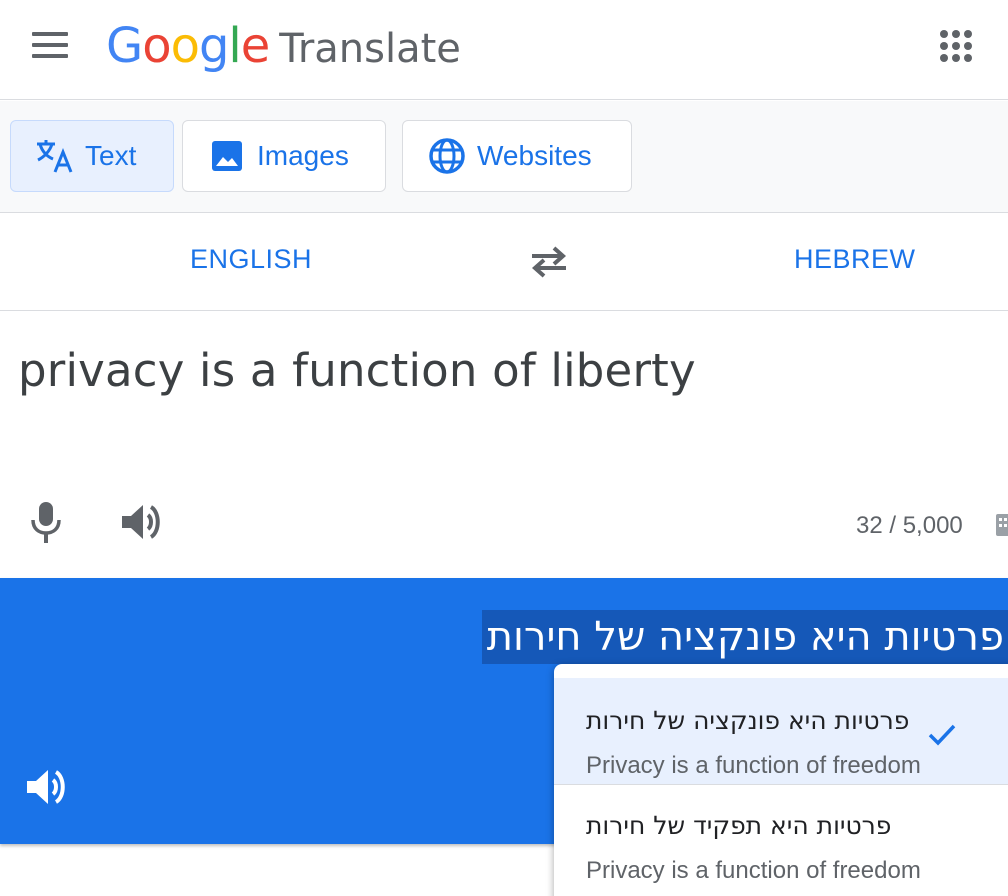  I want to click on google-logo: Google, so click(188, 46).